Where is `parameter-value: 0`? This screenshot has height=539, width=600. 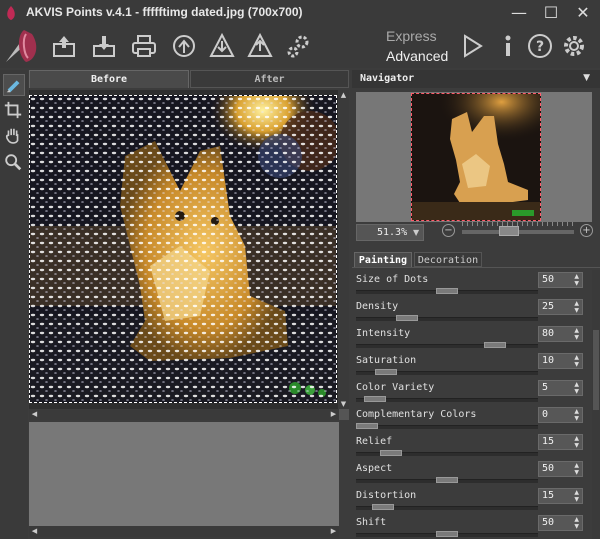
parameter-value: 0 is located at coordinates (545, 414).